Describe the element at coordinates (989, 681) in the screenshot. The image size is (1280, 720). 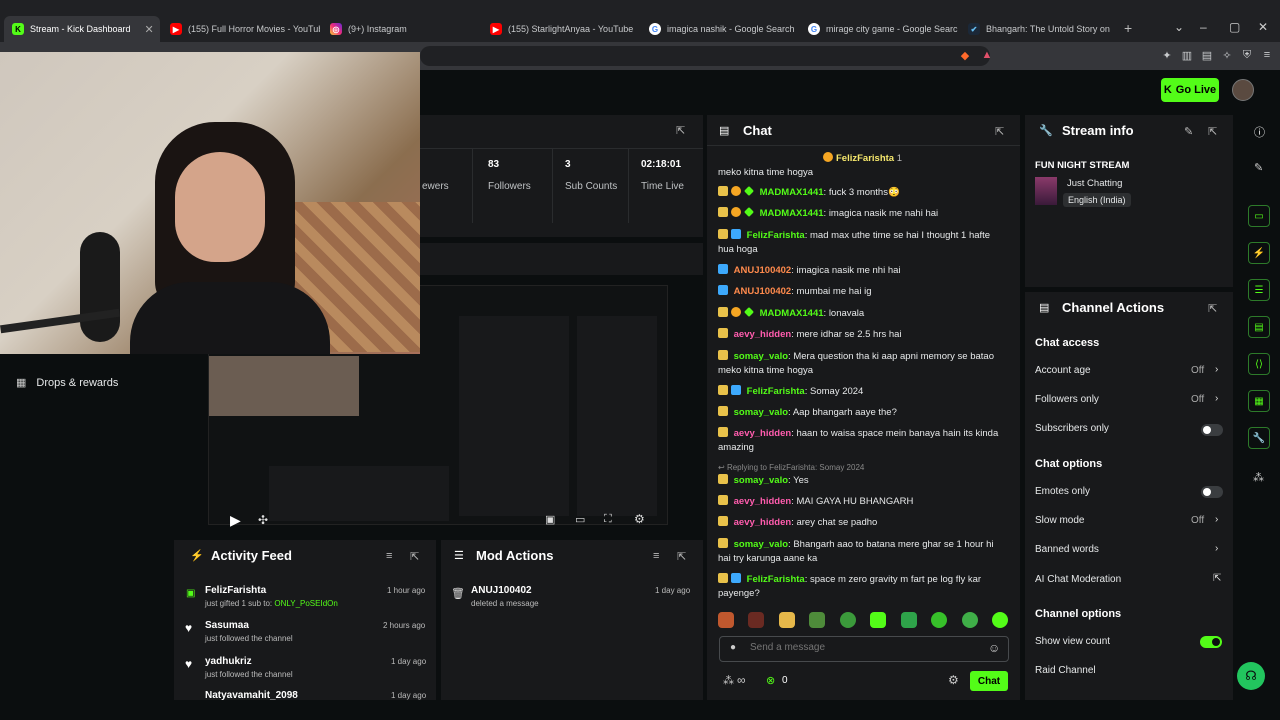
I see `send-chat-button: Chat` at that location.